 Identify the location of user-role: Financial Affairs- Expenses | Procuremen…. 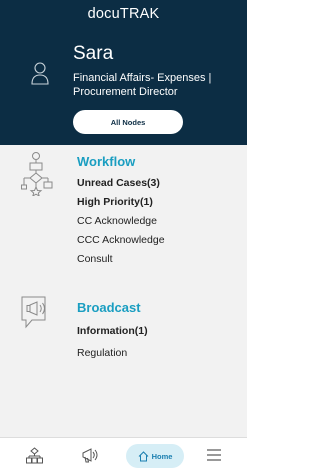
(142, 85).